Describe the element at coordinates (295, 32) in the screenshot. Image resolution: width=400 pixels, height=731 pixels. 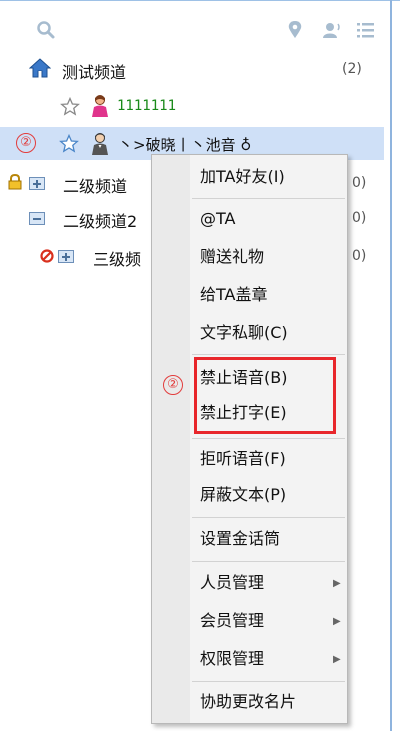
I see `location-pin-icon` at that location.